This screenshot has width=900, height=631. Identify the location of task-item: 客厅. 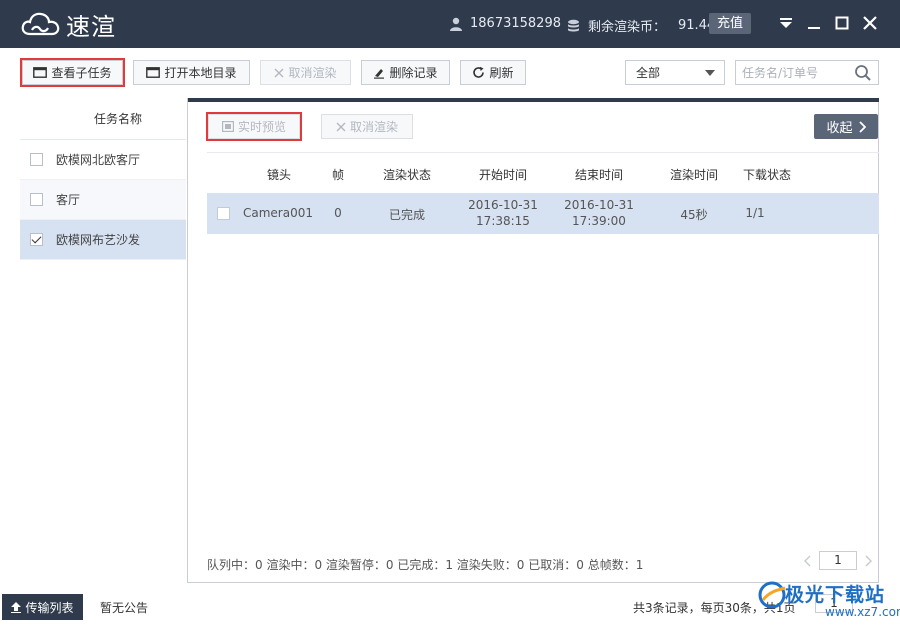
(103, 200).